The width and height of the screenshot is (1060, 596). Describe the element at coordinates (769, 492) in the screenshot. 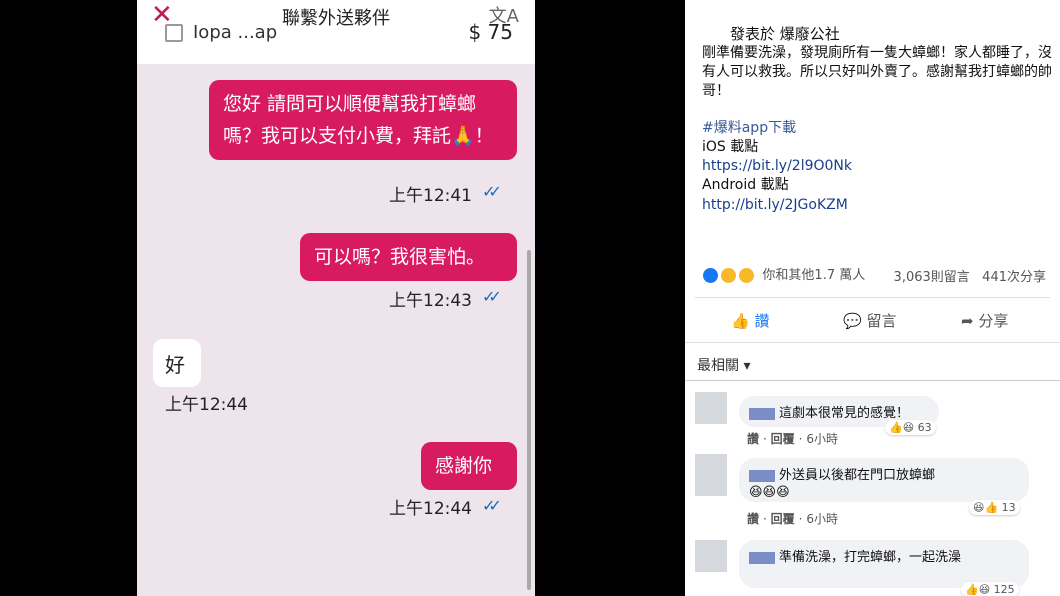

I see `emoji-row: 😆😆😆` at that location.